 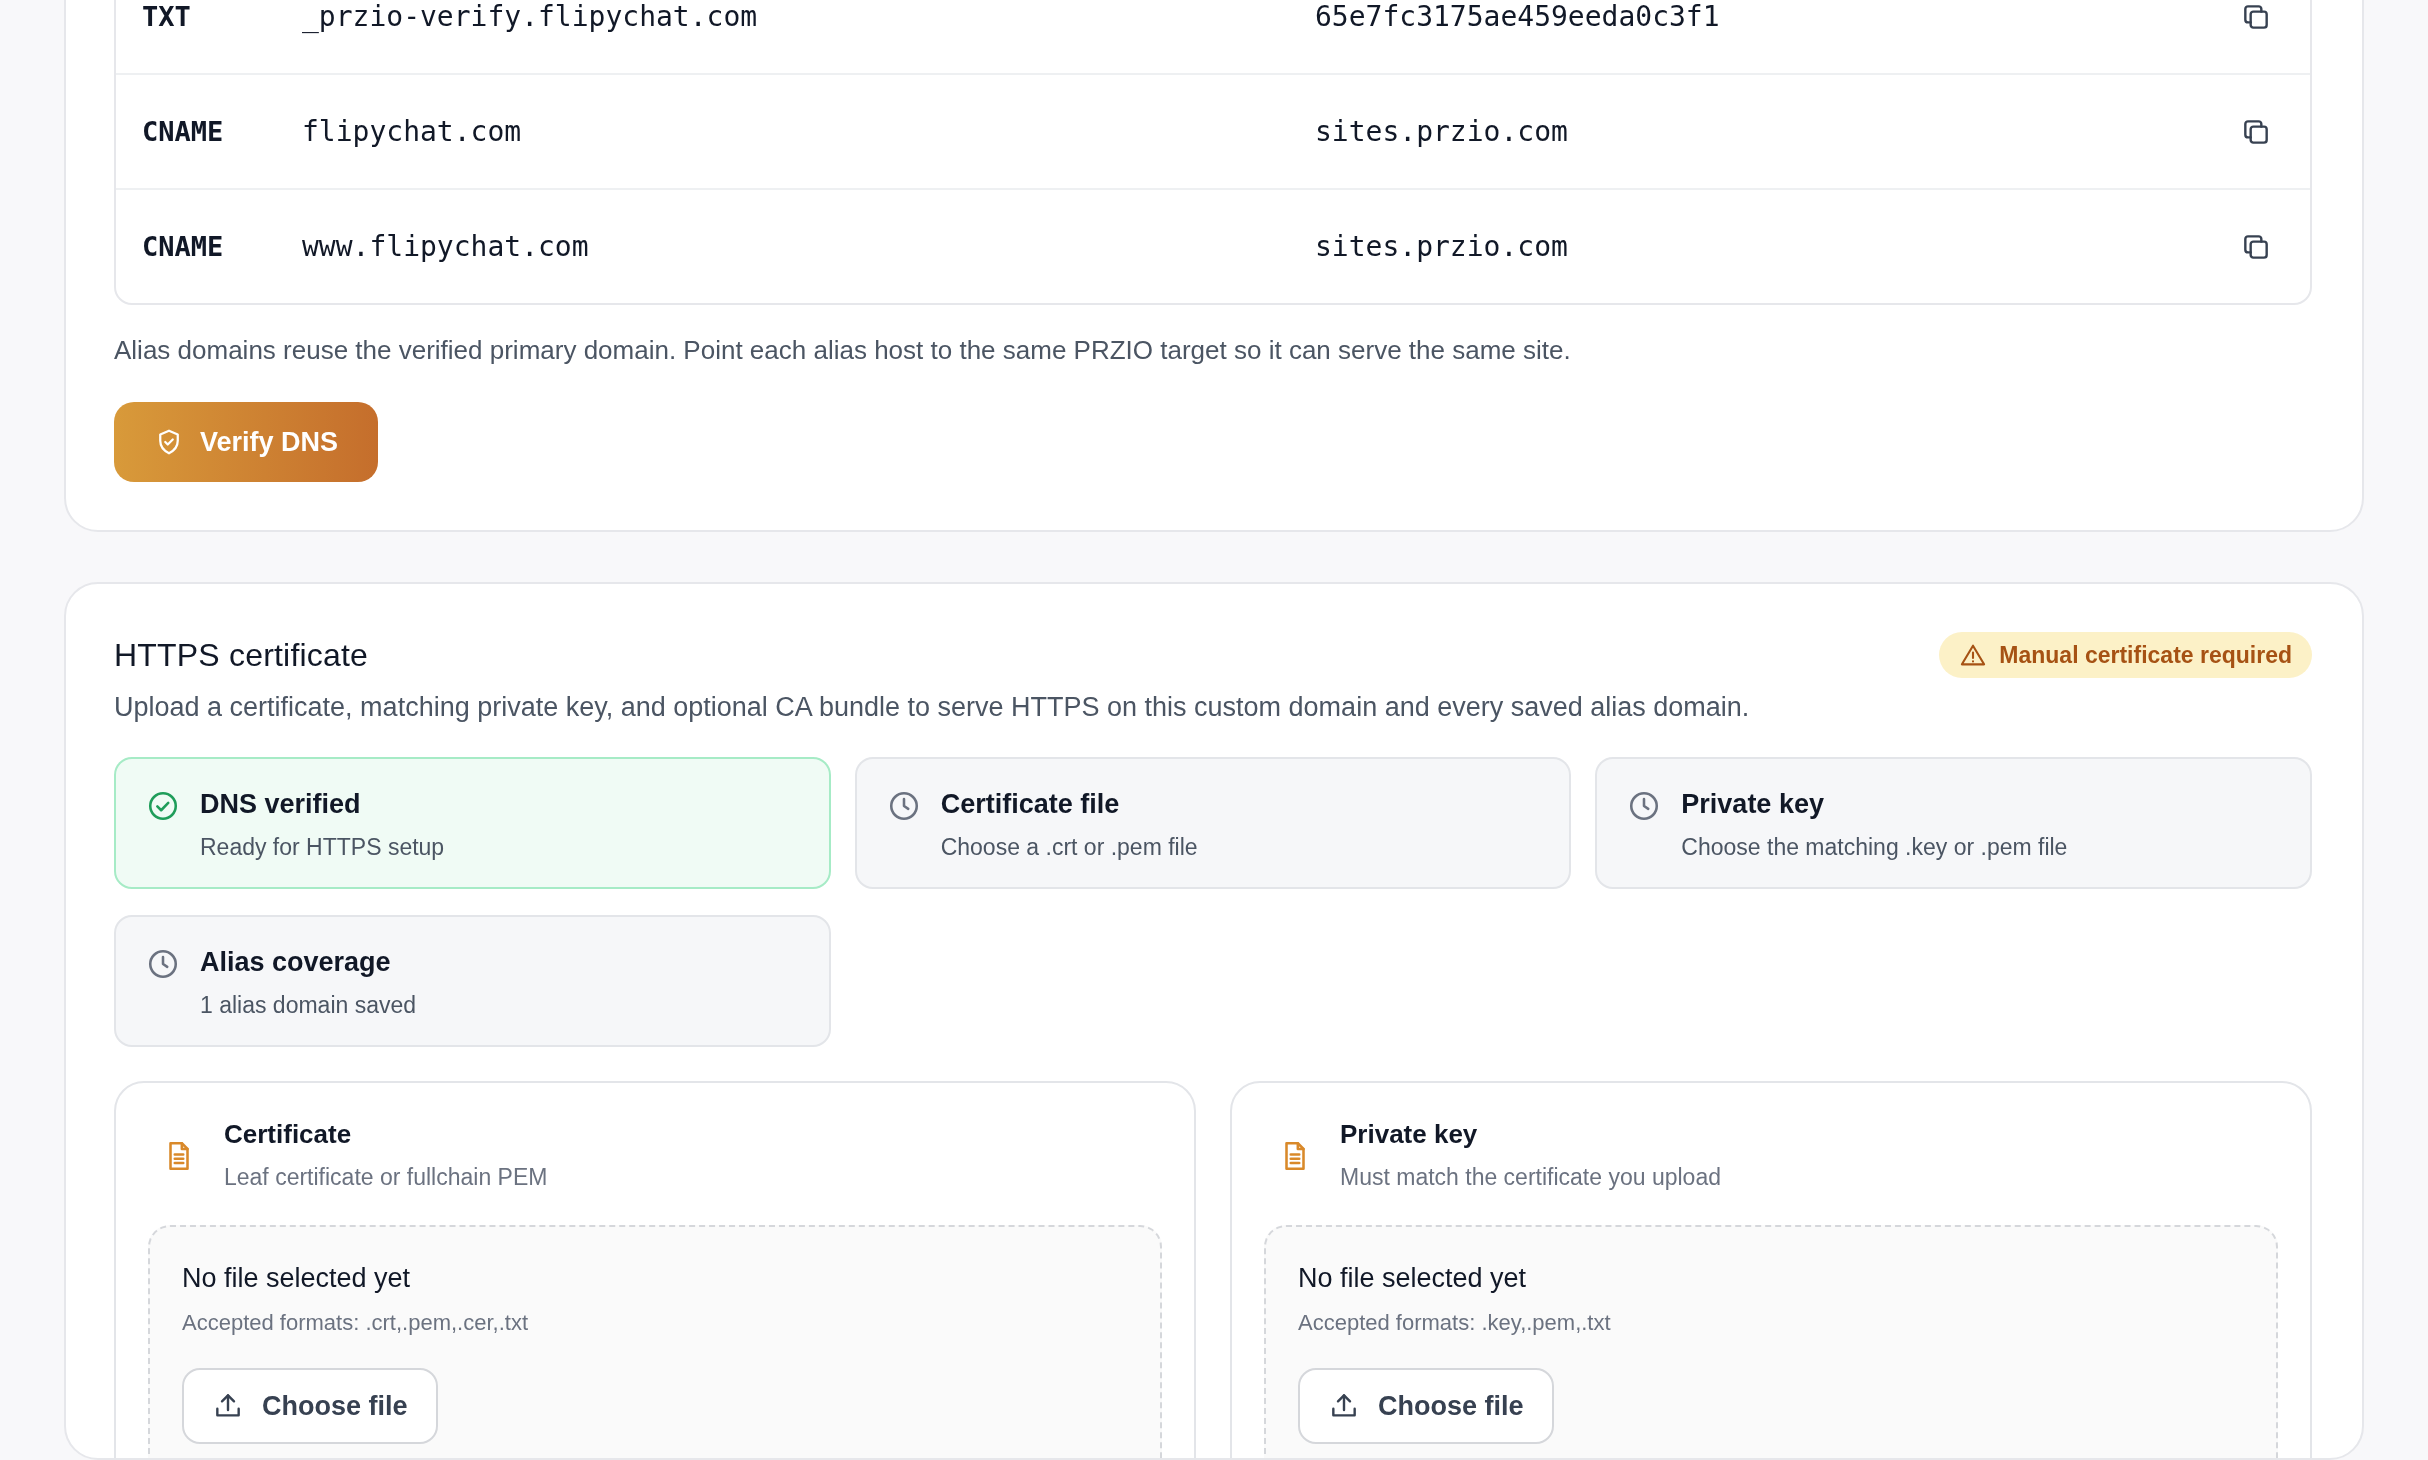 What do you see at coordinates (296, 962) in the screenshot?
I see `status-title: Alias coverage` at bounding box center [296, 962].